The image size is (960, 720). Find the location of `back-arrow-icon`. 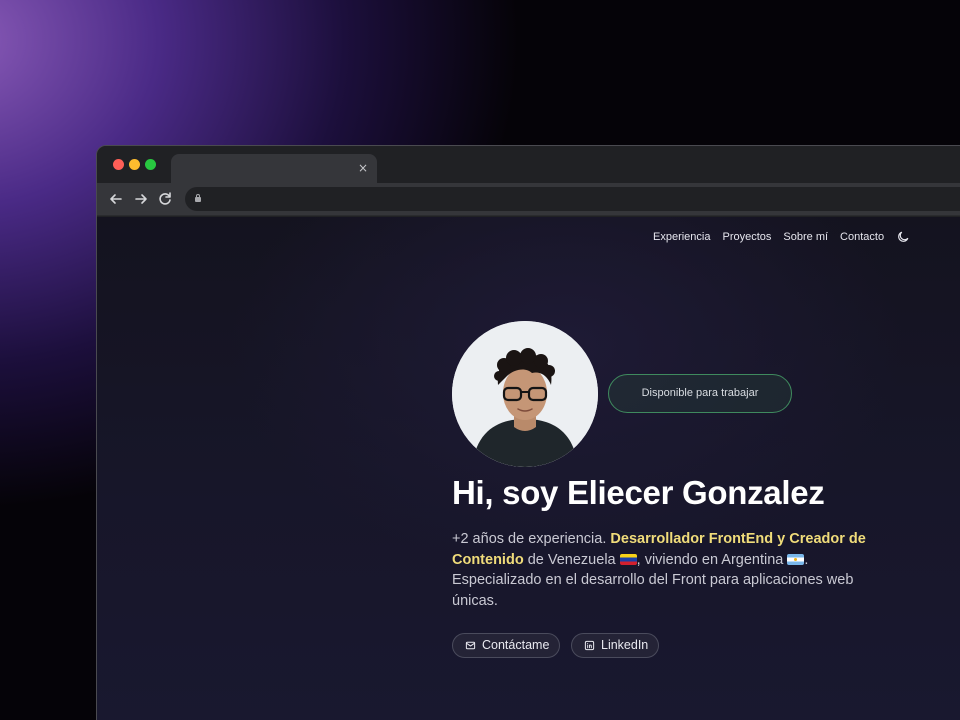

back-arrow-icon is located at coordinates (116, 199).